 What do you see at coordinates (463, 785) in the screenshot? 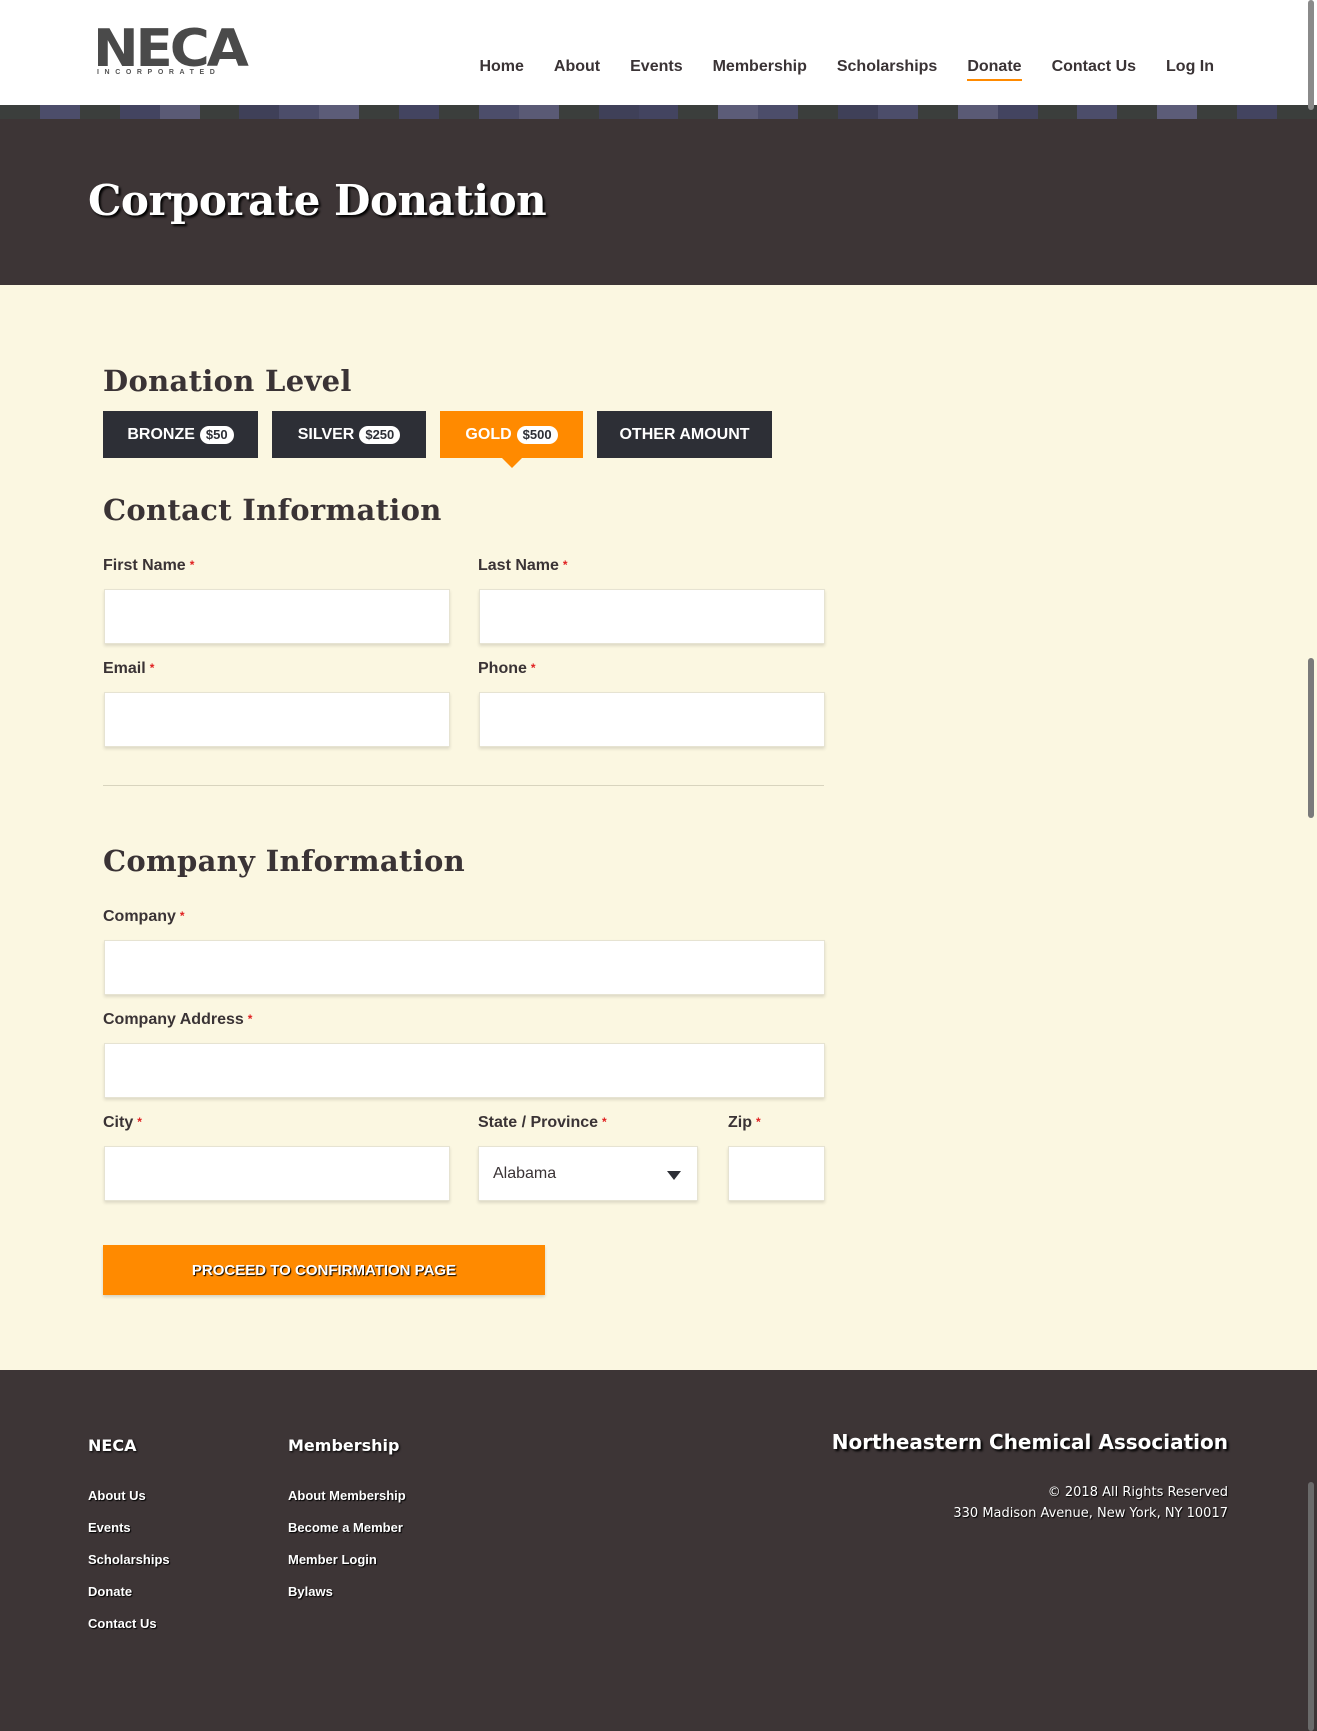
I see `section-divider` at bounding box center [463, 785].